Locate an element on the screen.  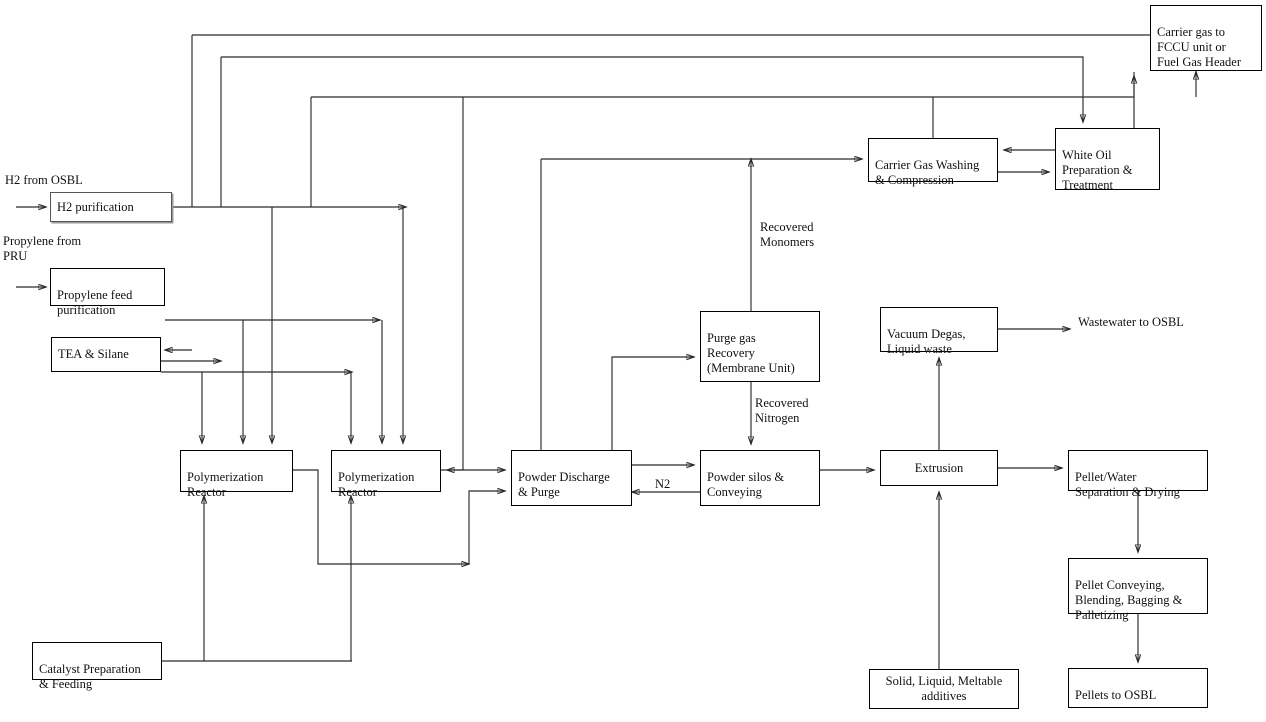
label-wastewater-to-osbl: Wastewater to OSBL is located at coordinates (1131, 322).